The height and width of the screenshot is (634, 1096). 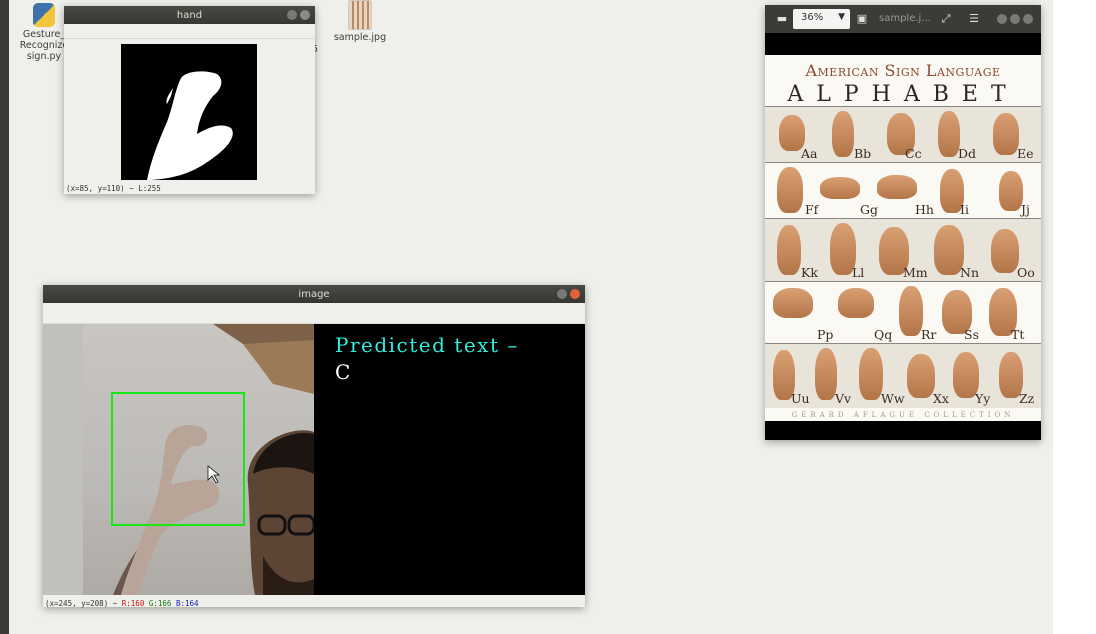 I want to click on letter-label: Zz, so click(x=1027, y=398).